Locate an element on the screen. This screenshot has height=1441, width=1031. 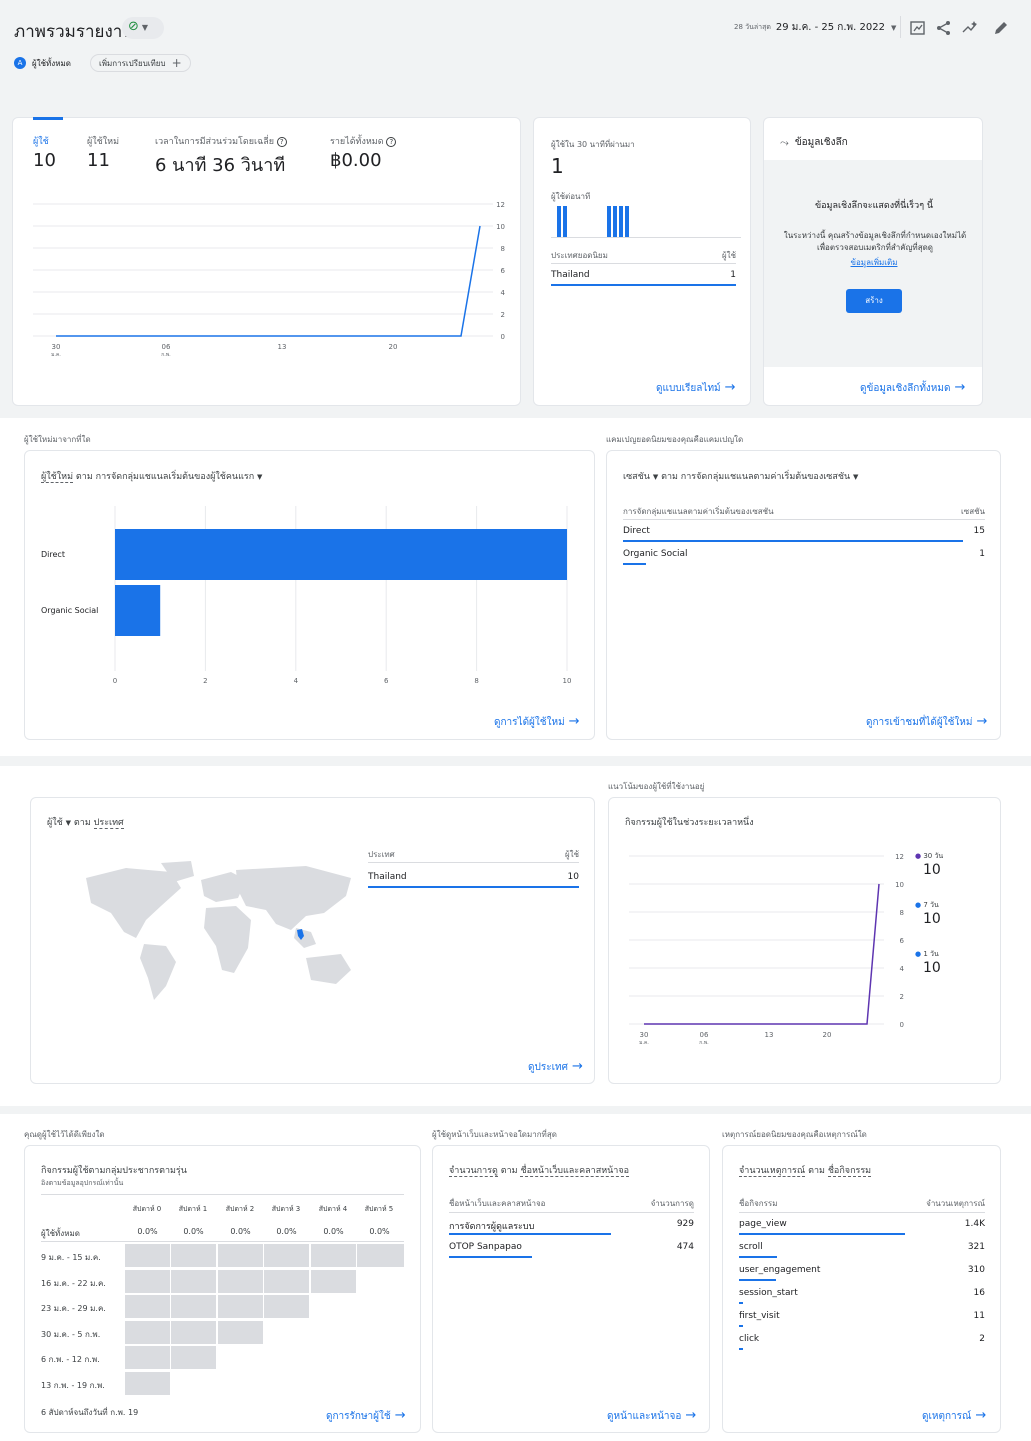
check-circle-icon: ⊘ is located at coordinates (133, 26).